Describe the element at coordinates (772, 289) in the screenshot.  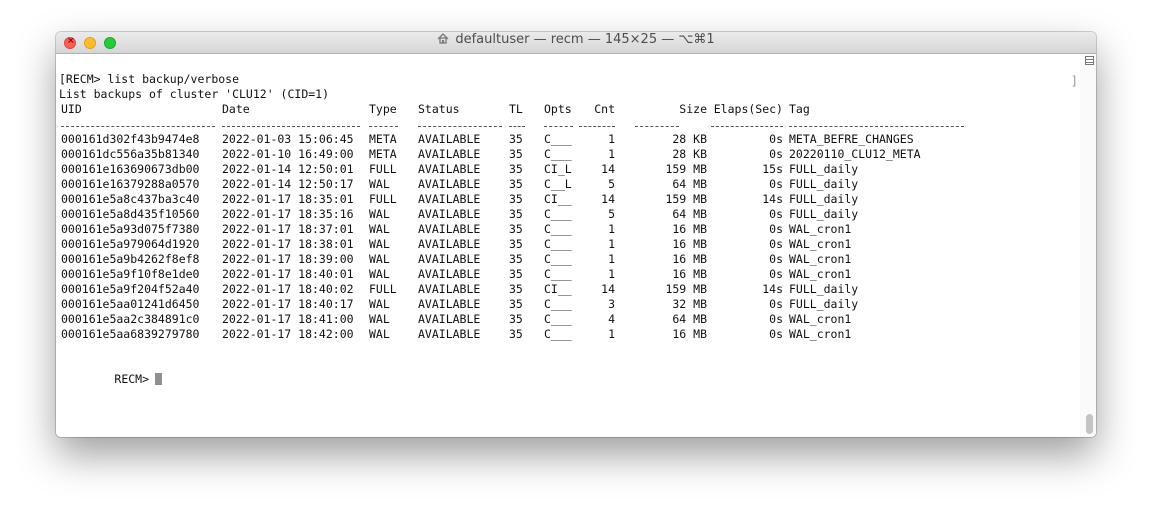
I see `cell-elaps: 14s` at that location.